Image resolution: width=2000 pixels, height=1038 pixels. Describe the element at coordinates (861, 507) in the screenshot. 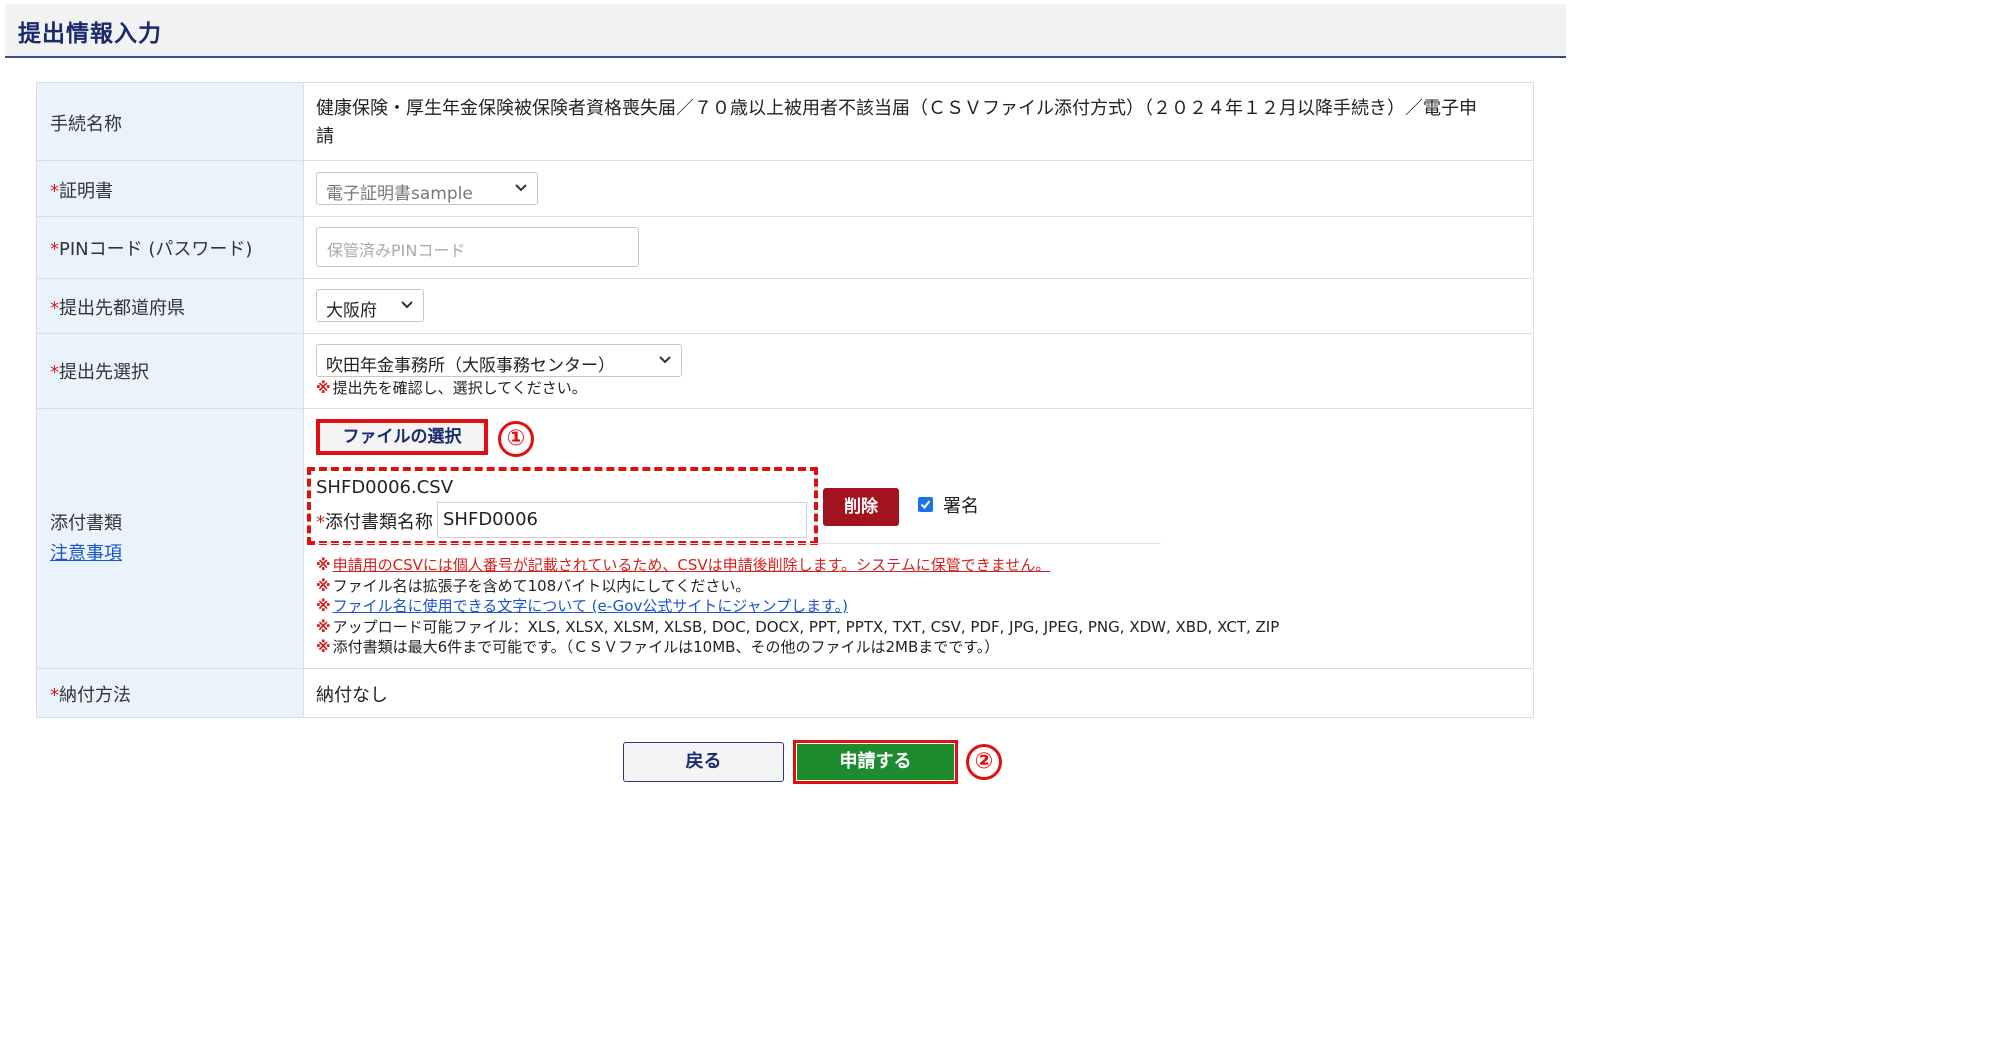

I see `delete-button: 削除` at that location.